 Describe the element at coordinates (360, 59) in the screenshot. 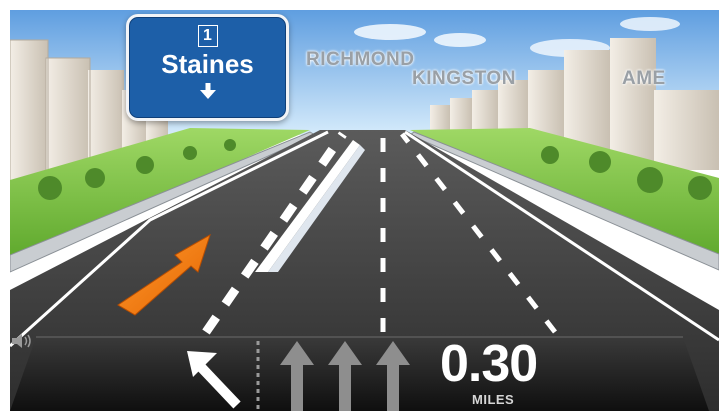

I see `direction-label: RICHMOND` at that location.